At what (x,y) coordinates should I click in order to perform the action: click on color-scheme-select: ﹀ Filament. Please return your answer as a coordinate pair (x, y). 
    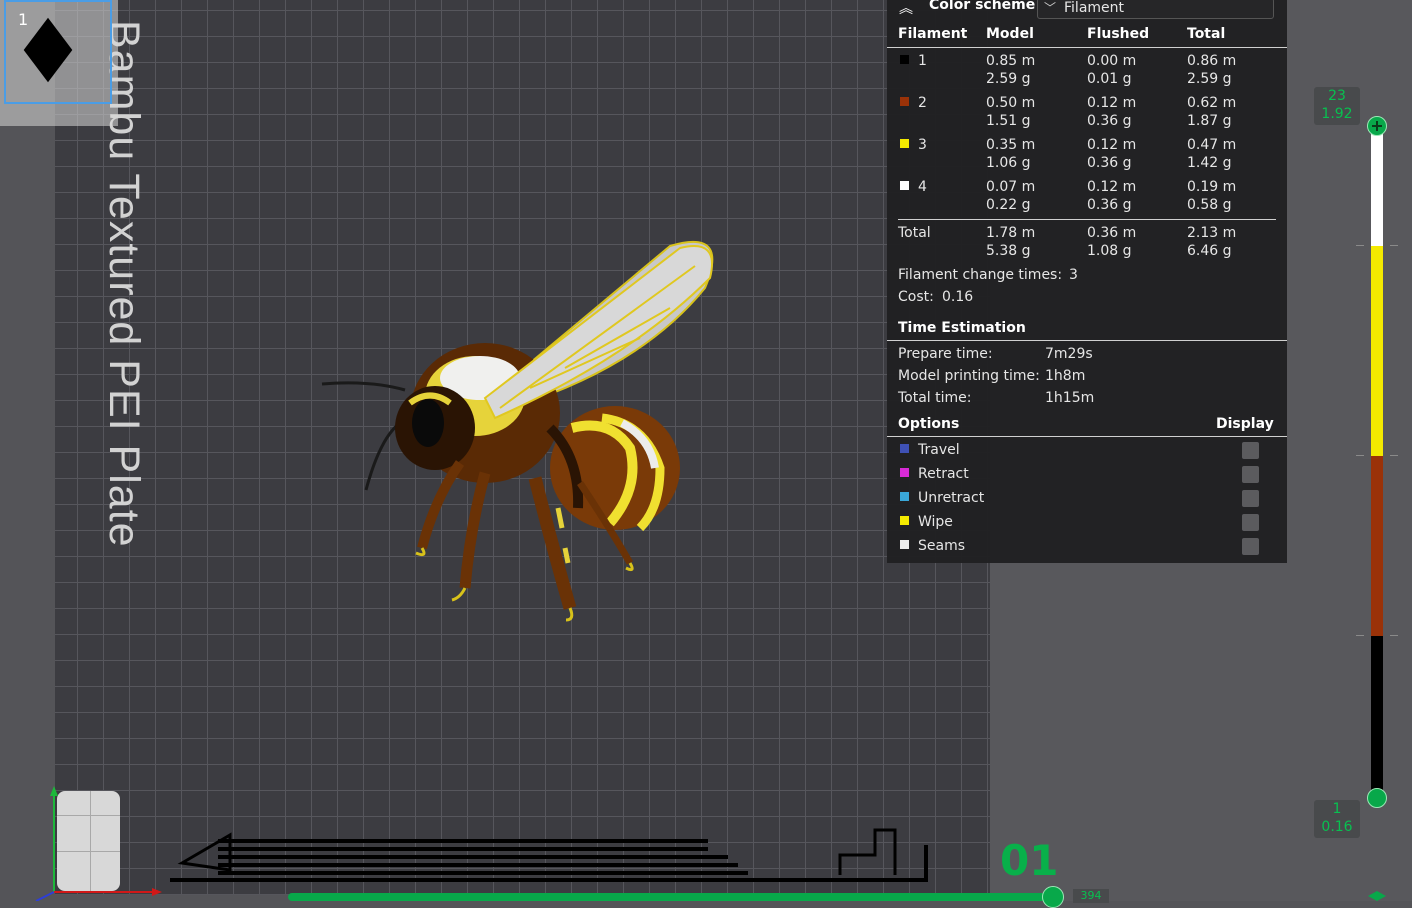
    Looking at the image, I should click on (1155, 9).